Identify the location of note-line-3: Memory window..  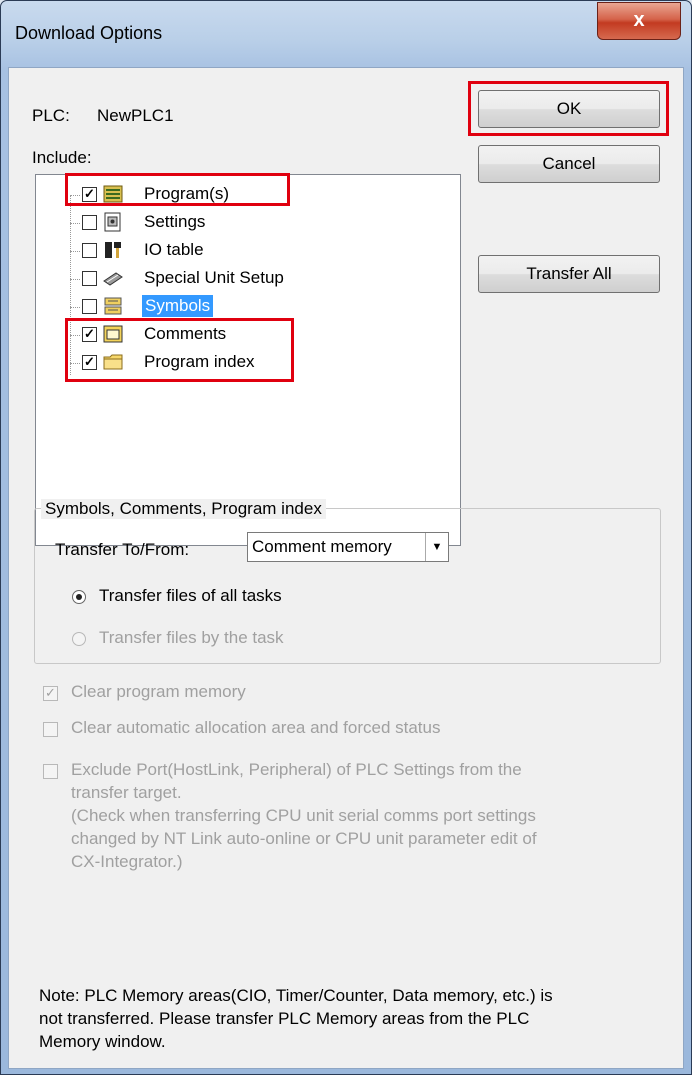
(102, 1041).